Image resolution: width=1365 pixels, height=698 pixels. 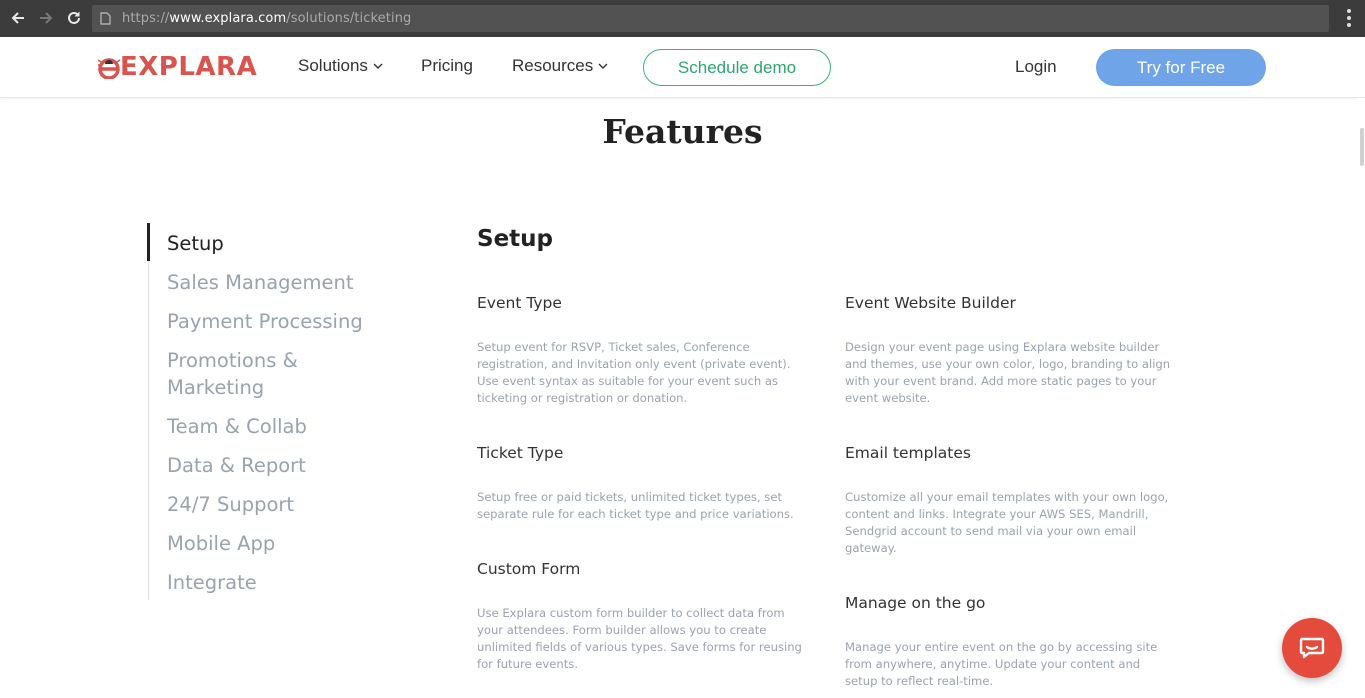 What do you see at coordinates (515, 239) in the screenshot?
I see `section-title: Setup` at bounding box center [515, 239].